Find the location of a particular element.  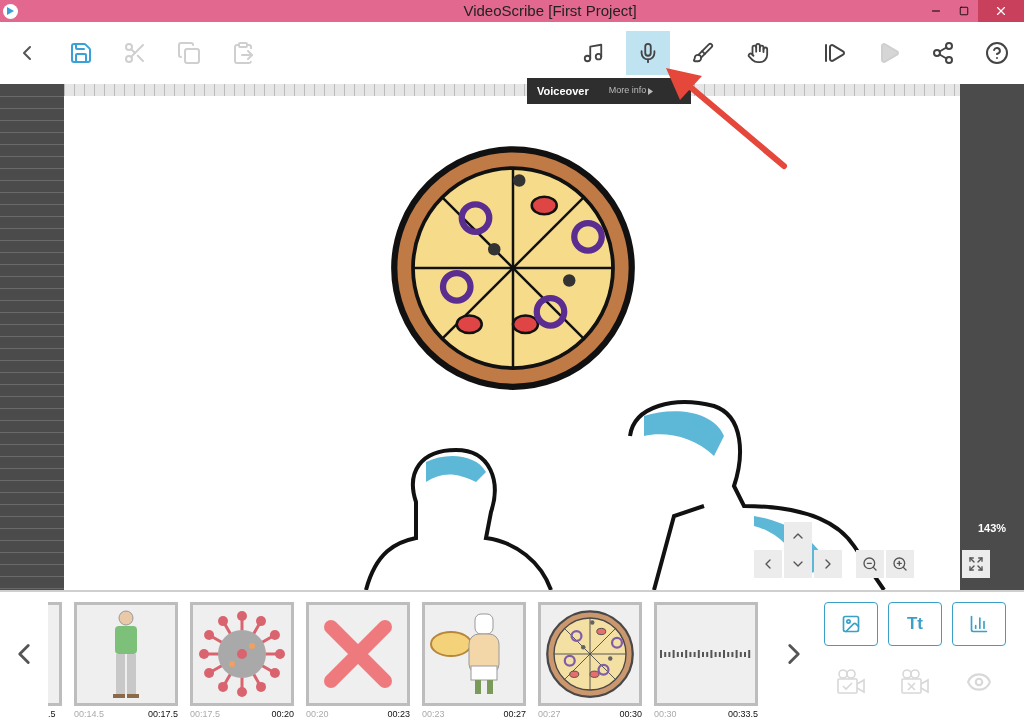

paste-icon is located at coordinates (243, 53).